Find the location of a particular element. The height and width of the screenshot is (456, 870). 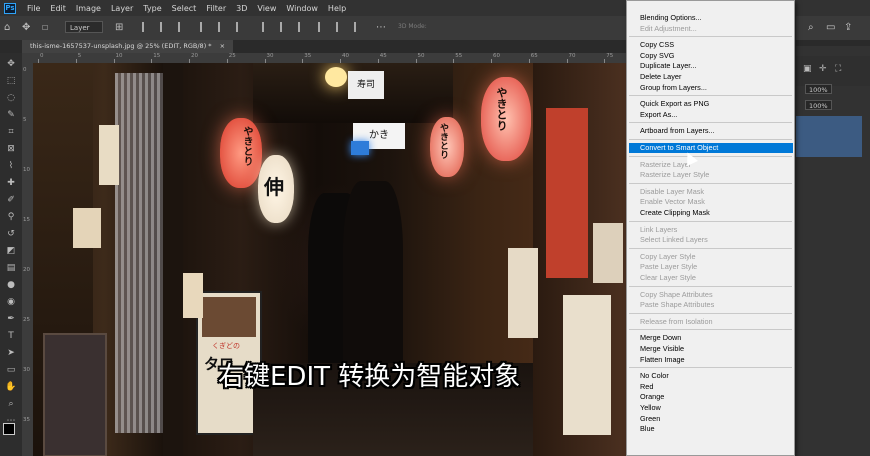

fill-field: 100% is located at coordinates (818, 105).